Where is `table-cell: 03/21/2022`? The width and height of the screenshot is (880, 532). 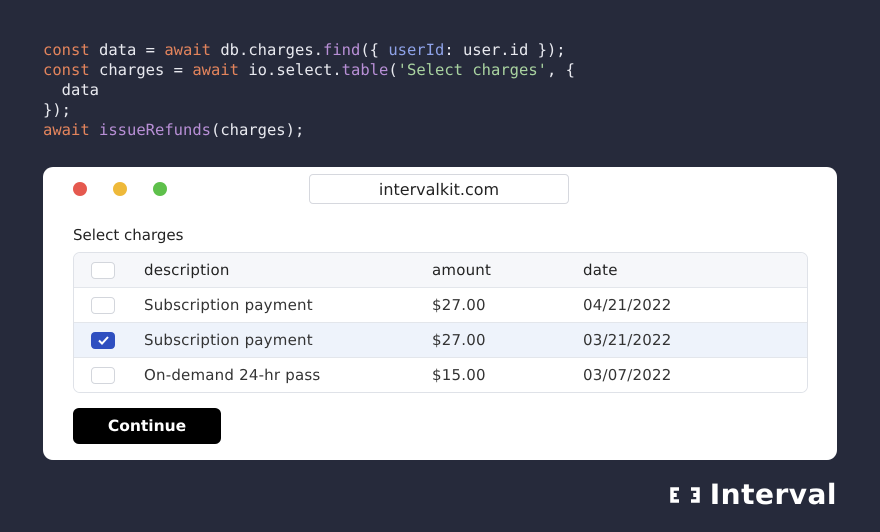
table-cell: 03/21/2022 is located at coordinates (627, 340).